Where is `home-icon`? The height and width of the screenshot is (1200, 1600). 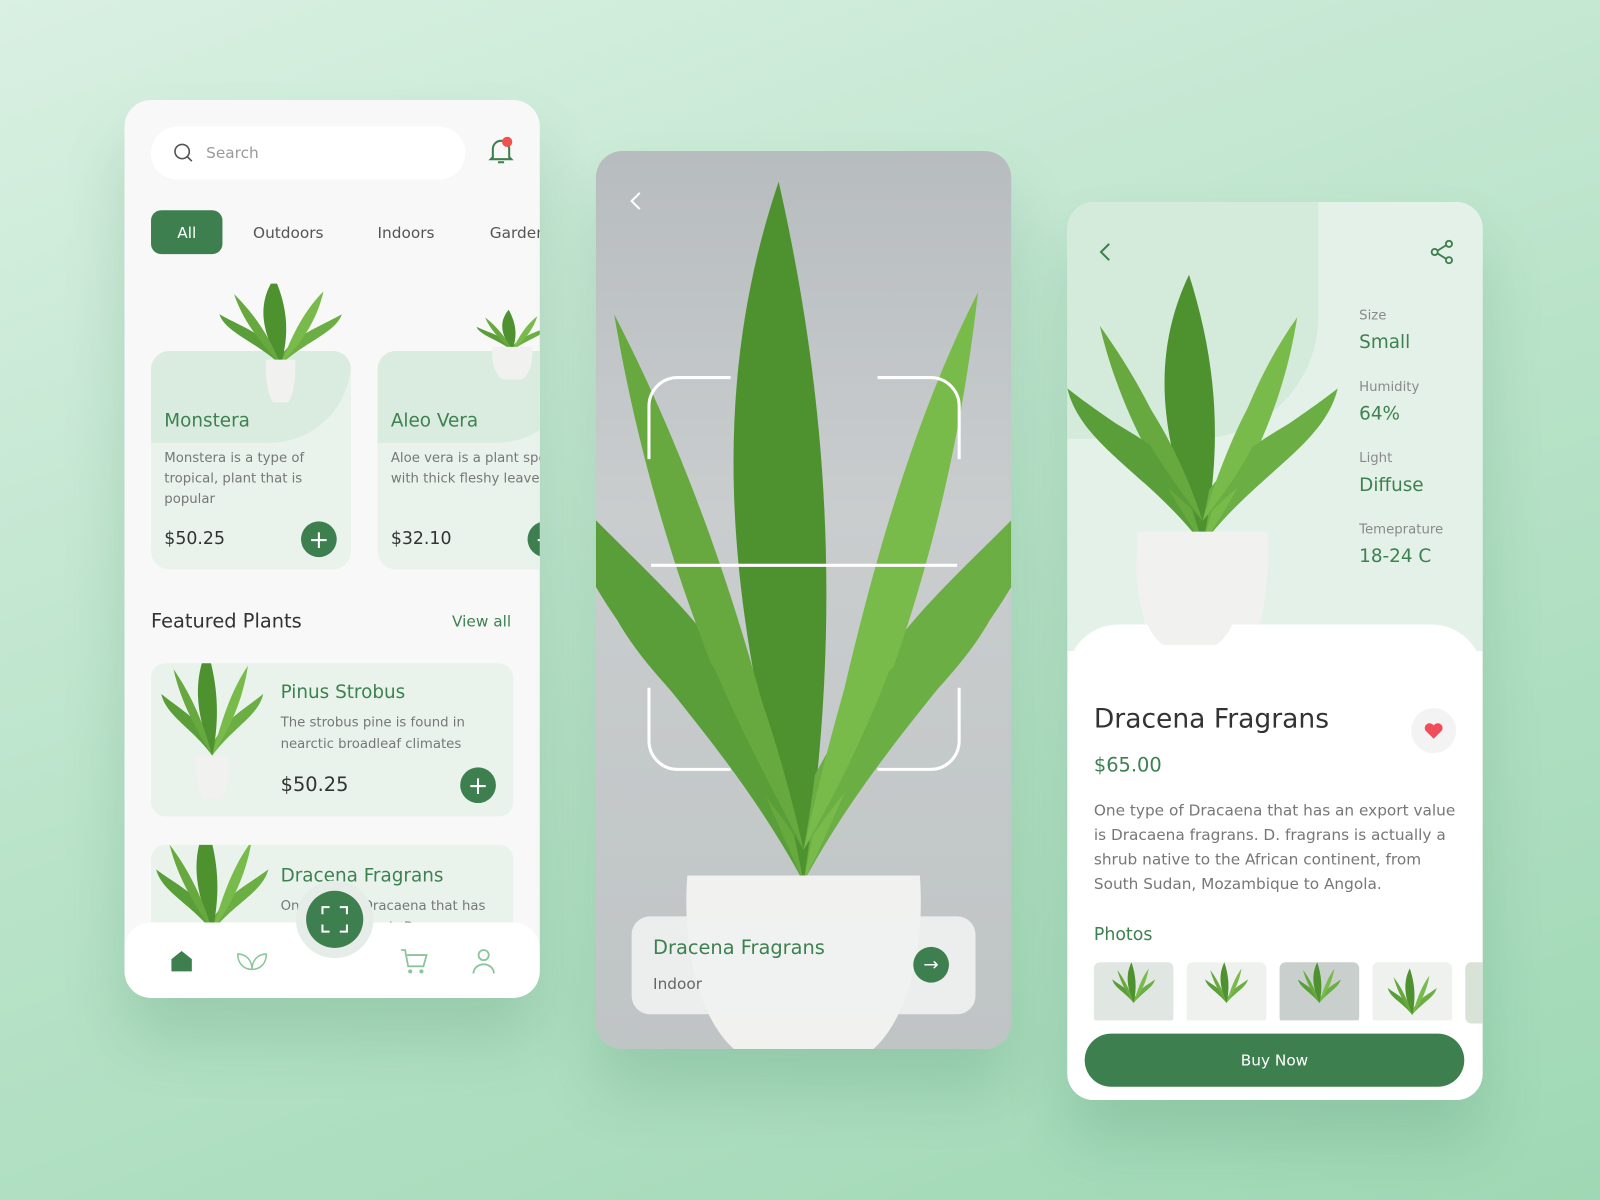
home-icon is located at coordinates (181, 961).